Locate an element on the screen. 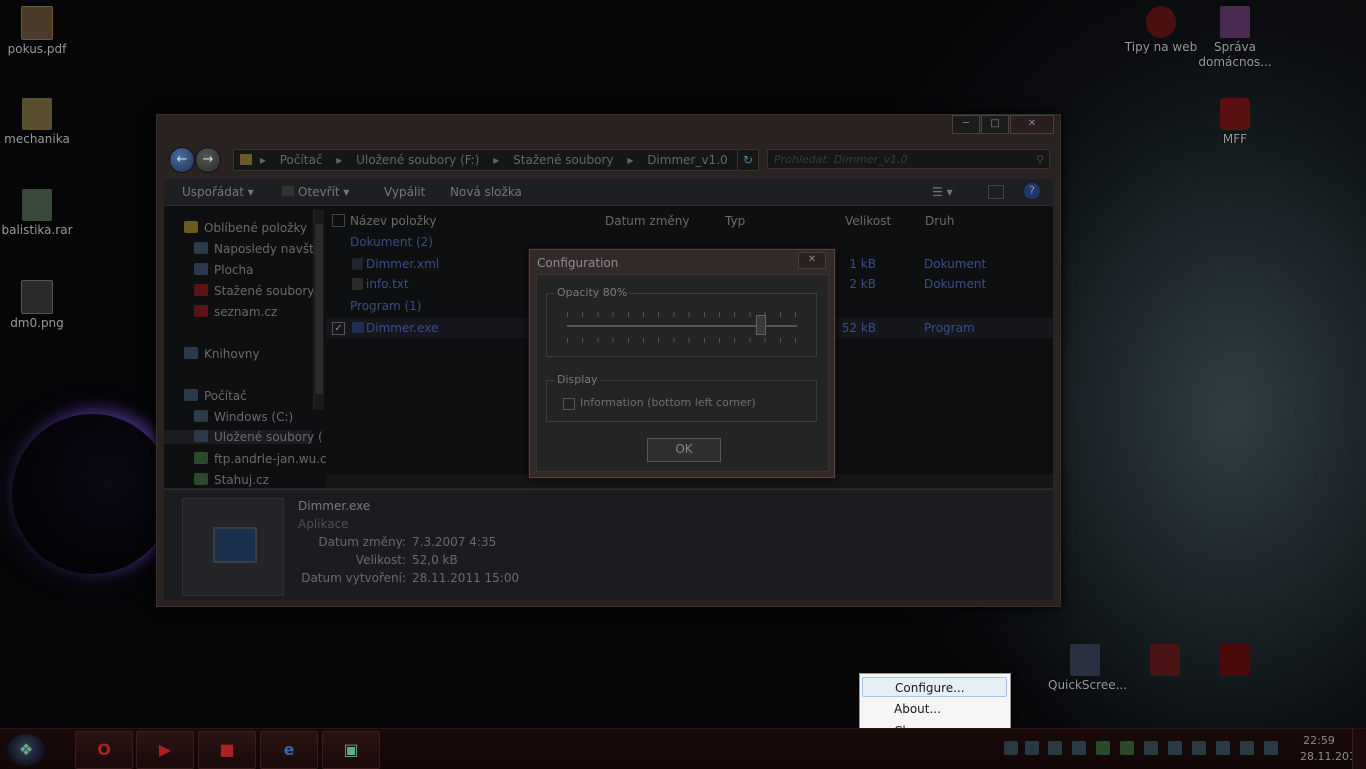 The image size is (1366, 769). taskbar-app-red: ■ is located at coordinates (227, 750).